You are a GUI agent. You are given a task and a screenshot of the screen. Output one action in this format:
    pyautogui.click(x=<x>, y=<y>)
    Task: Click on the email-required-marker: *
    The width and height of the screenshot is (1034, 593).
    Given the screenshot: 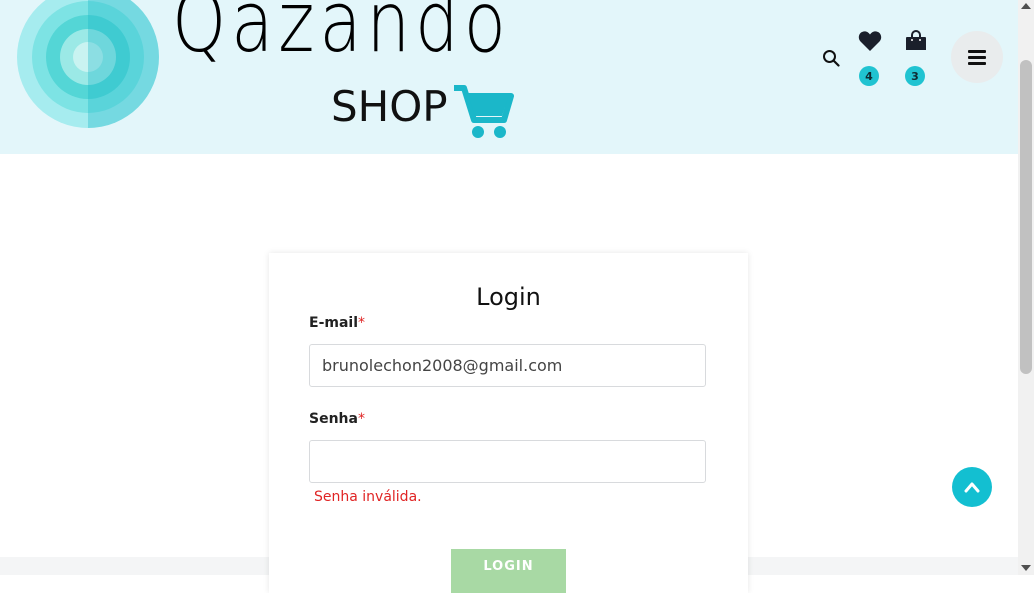 What is the action you would take?
    pyautogui.click(x=362, y=323)
    